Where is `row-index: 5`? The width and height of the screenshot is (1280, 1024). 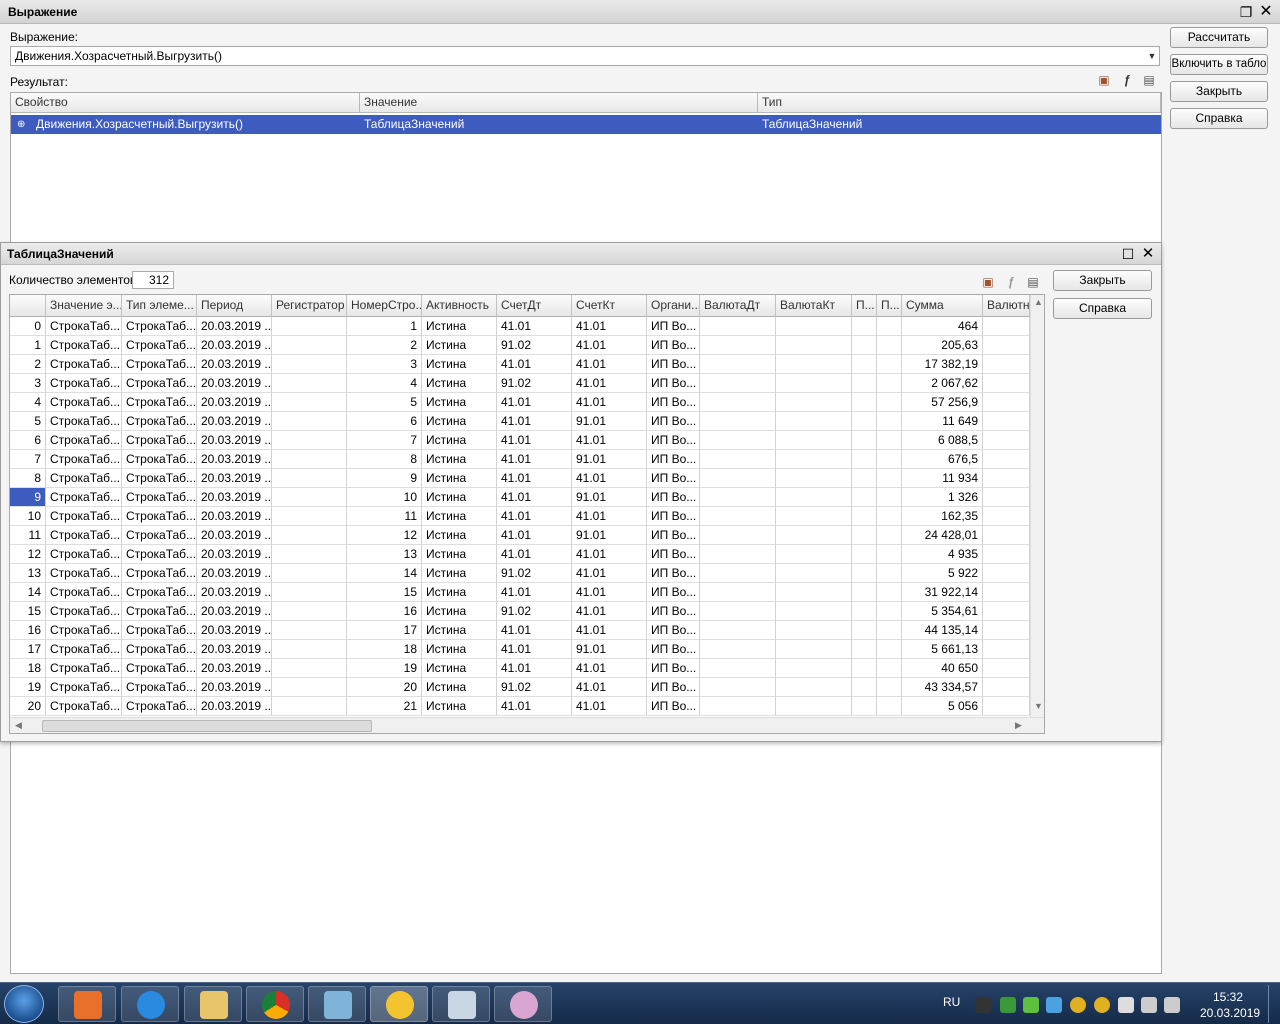
row-index: 5 is located at coordinates (28, 421).